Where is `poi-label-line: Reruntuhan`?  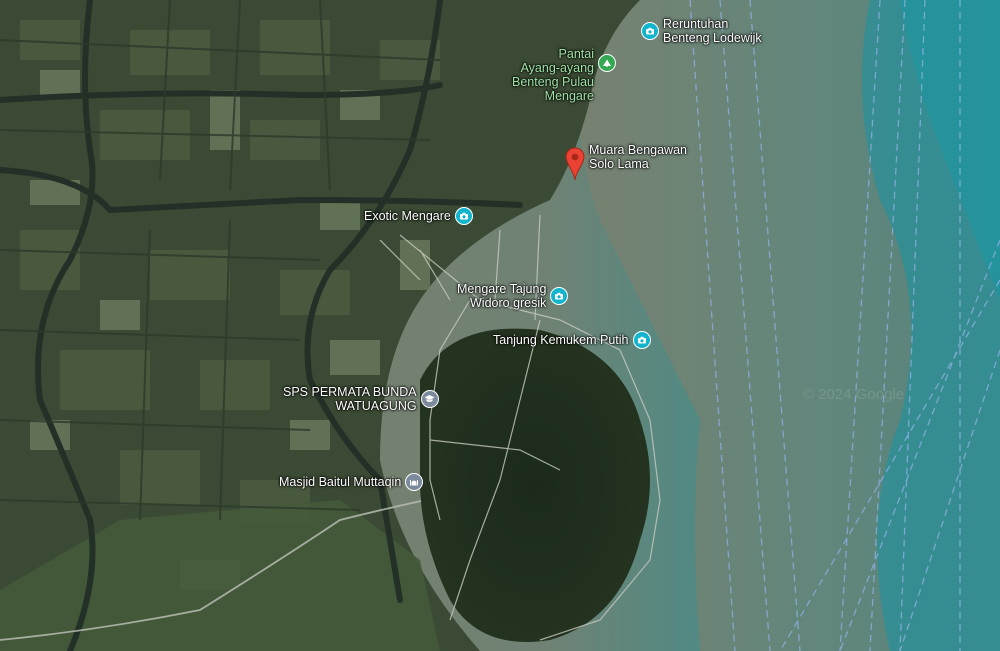
poi-label-line: Reruntuhan is located at coordinates (696, 24).